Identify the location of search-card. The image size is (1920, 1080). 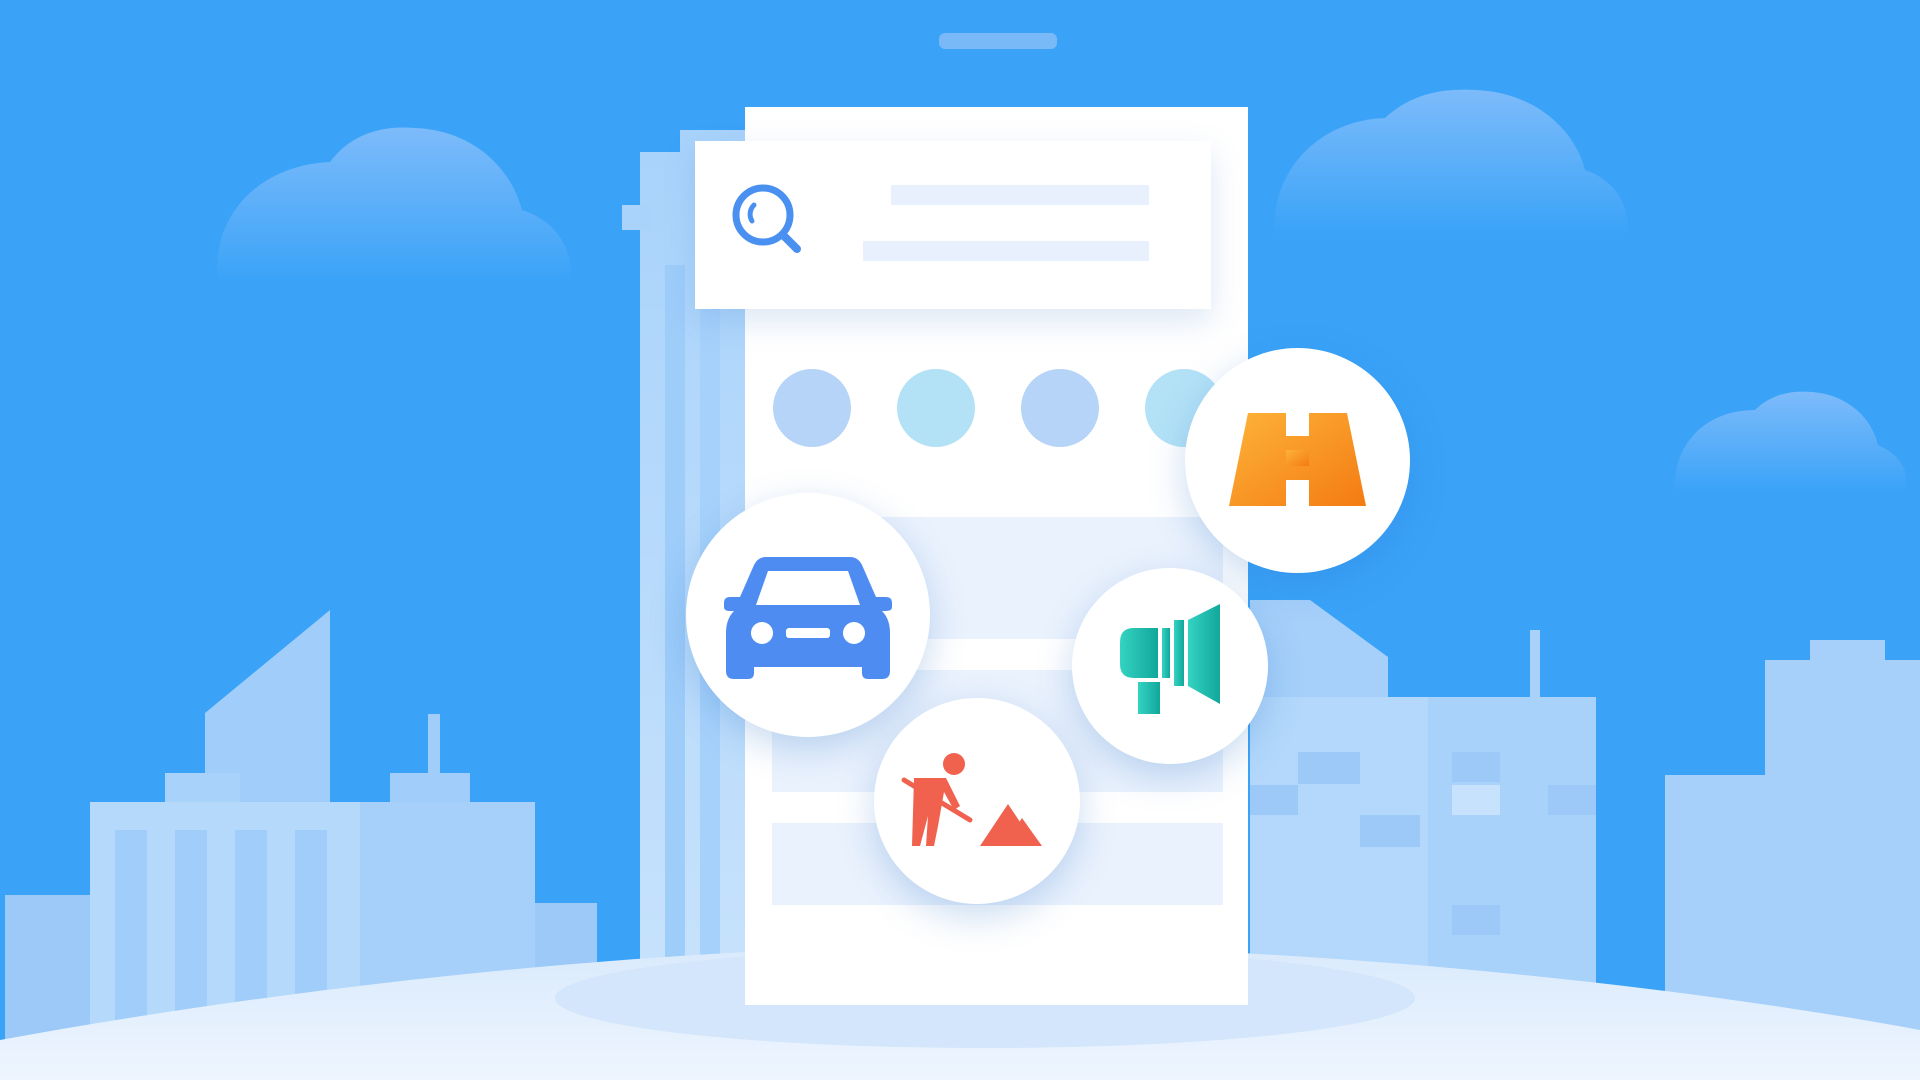
(953, 225).